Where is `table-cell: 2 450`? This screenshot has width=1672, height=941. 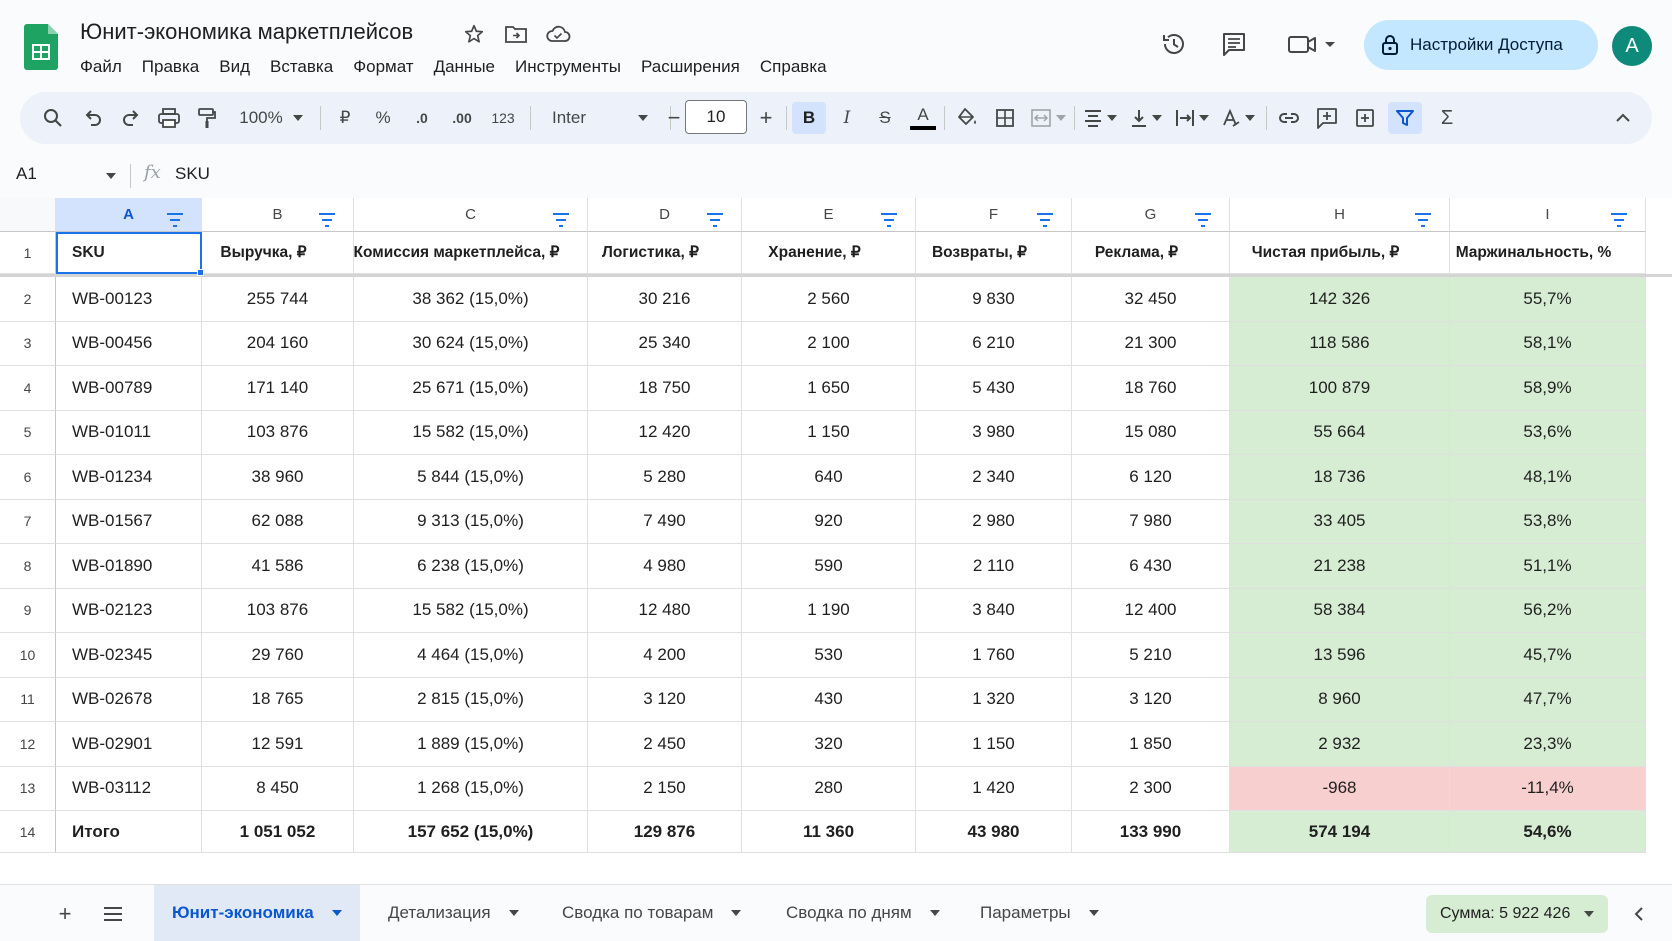
table-cell: 2 450 is located at coordinates (665, 744).